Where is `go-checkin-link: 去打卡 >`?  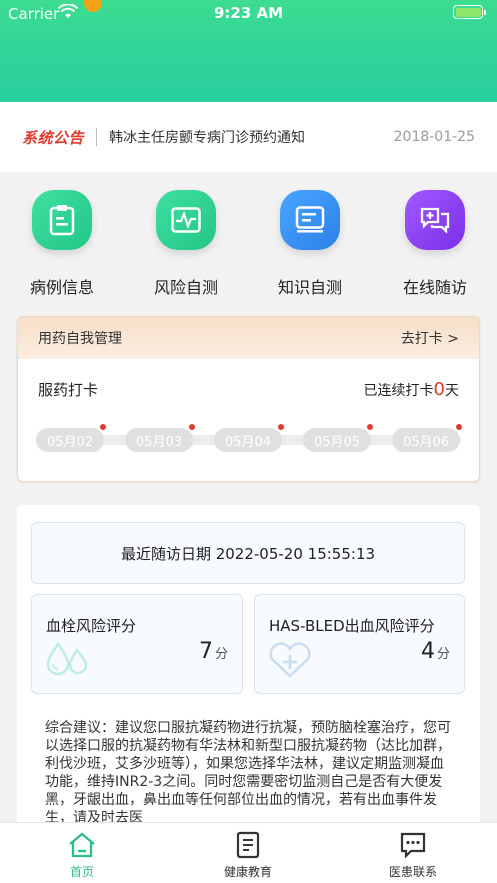 go-checkin-link: 去打卡 > is located at coordinates (430, 338).